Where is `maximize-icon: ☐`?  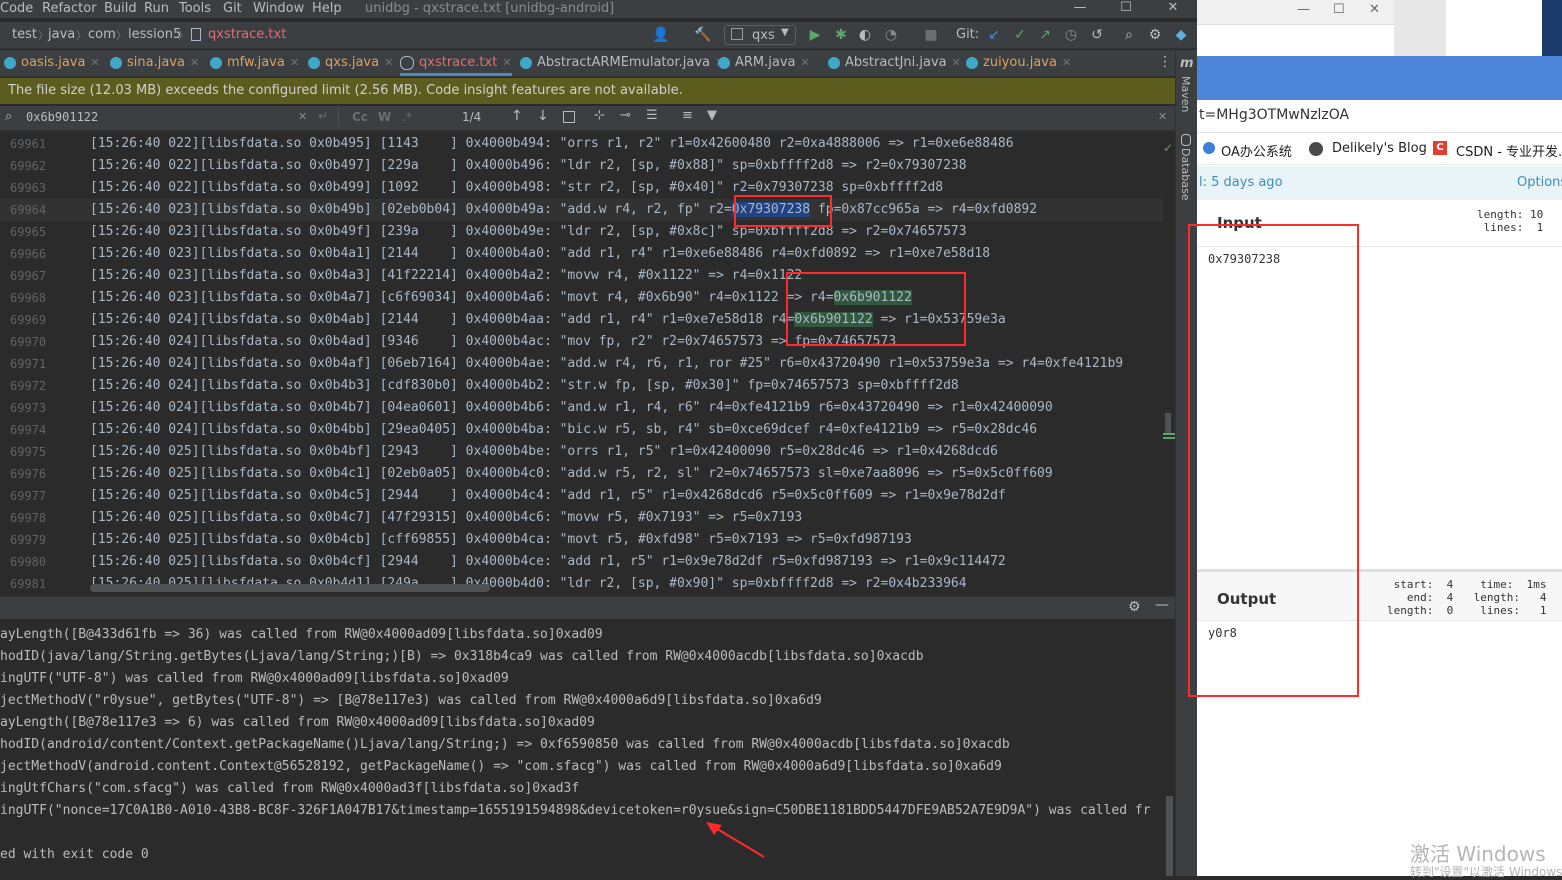
maximize-icon: ☐ is located at coordinates (1339, 9).